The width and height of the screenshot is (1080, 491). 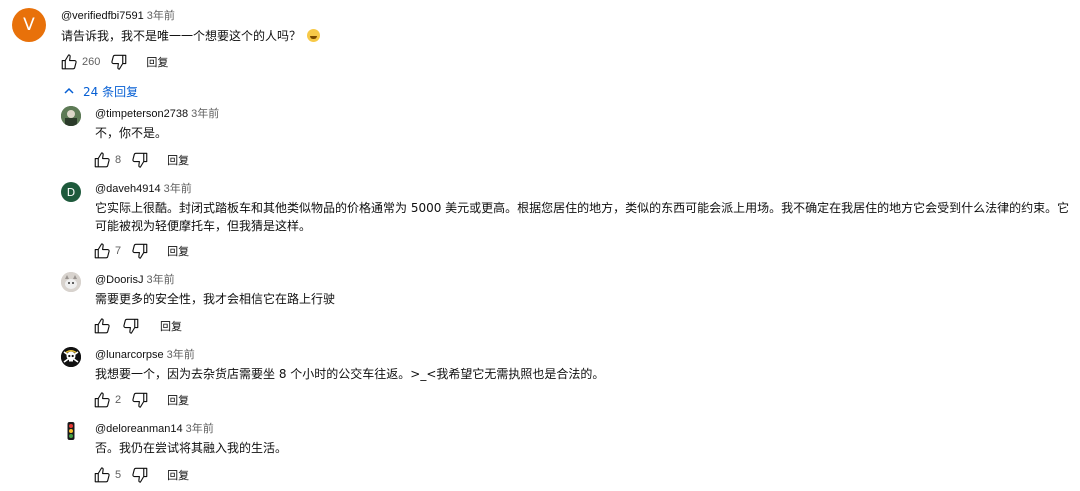 I want to click on like-count: 2, so click(x=118, y=400).